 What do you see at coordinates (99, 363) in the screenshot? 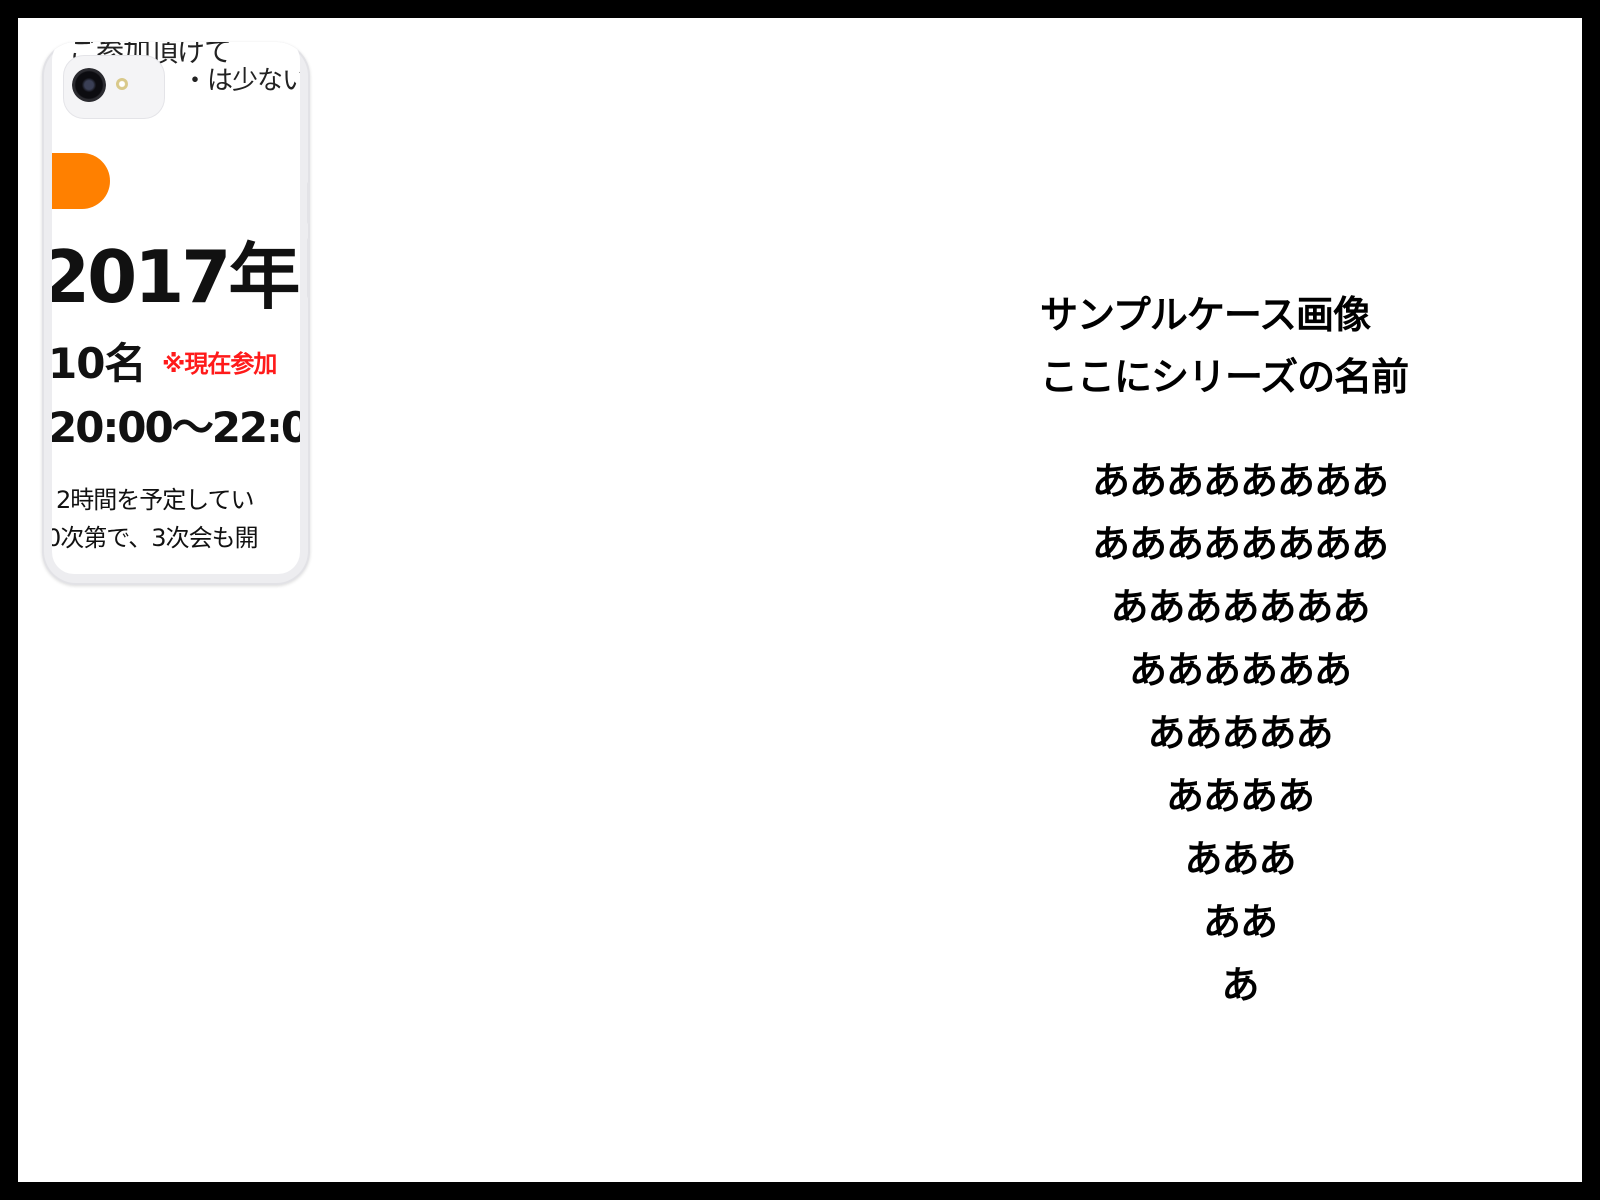
I see `print-capacity: 10名` at bounding box center [99, 363].